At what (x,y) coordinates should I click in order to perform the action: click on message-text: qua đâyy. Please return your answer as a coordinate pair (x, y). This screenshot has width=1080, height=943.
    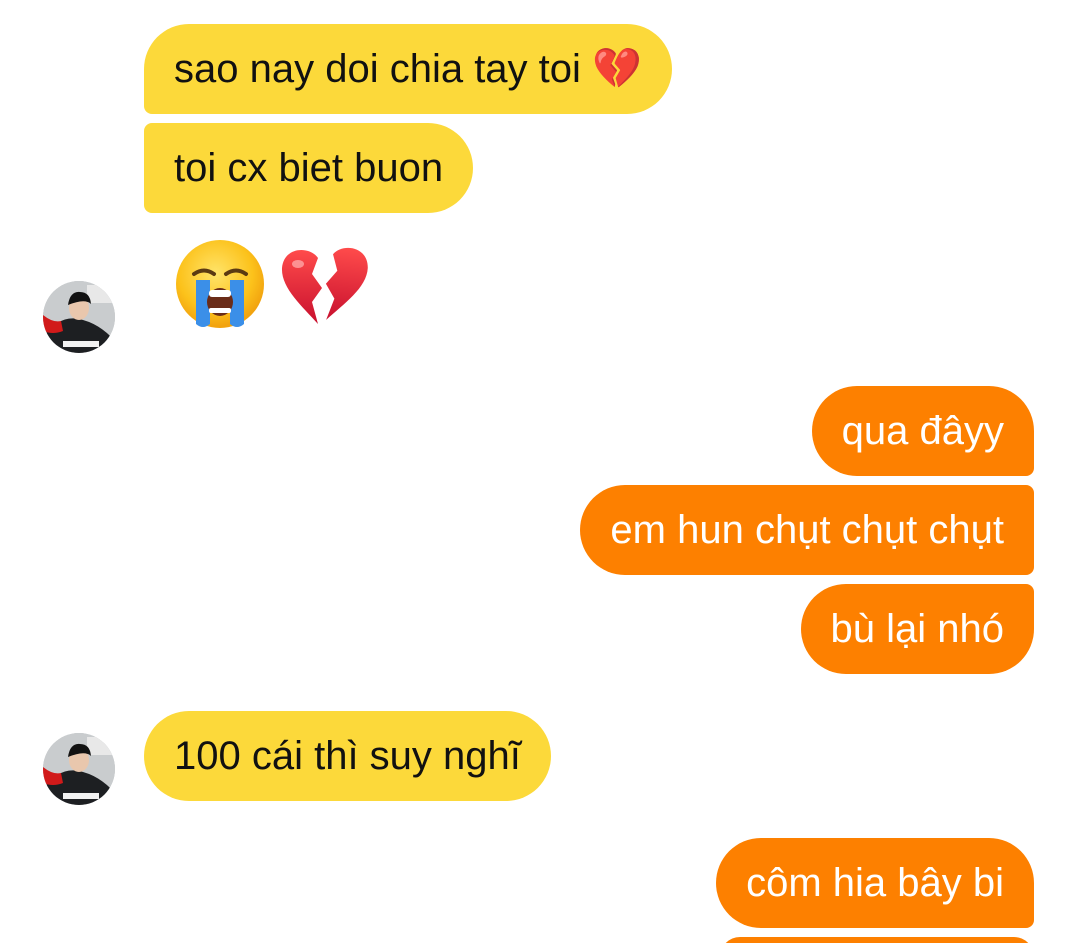
    Looking at the image, I should click on (922, 431).